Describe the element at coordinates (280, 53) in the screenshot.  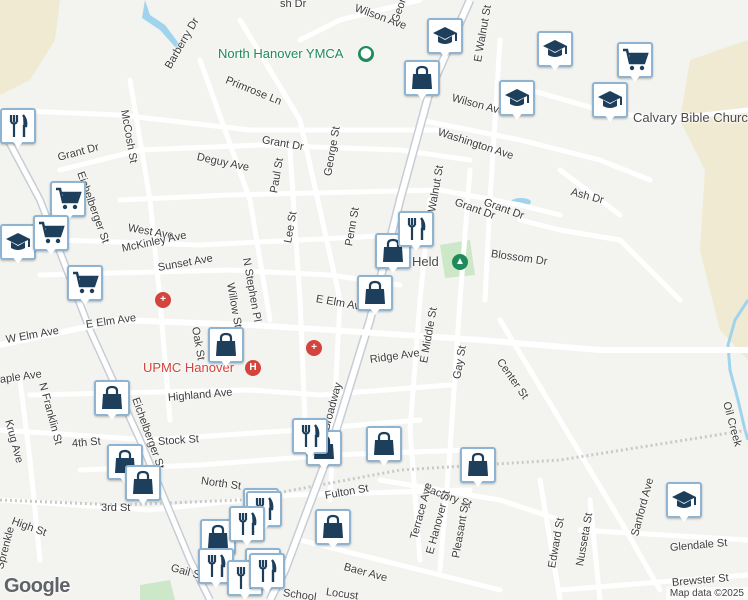
I see `ymca-poi-label: North Hanover YMCA` at that location.